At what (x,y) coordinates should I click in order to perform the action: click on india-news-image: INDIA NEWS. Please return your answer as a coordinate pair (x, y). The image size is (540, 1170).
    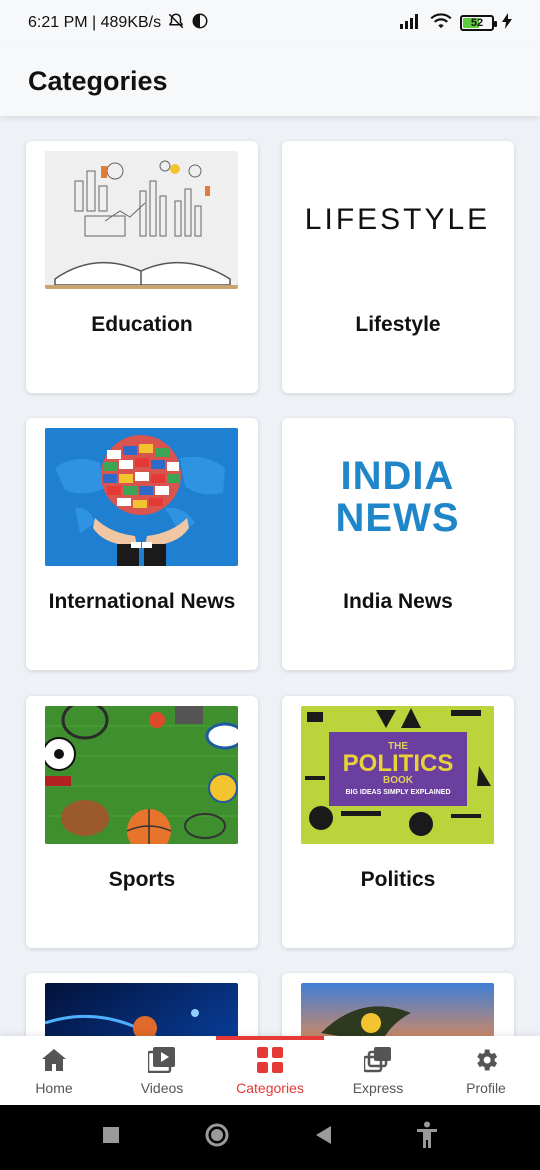
    Looking at the image, I should click on (397, 497).